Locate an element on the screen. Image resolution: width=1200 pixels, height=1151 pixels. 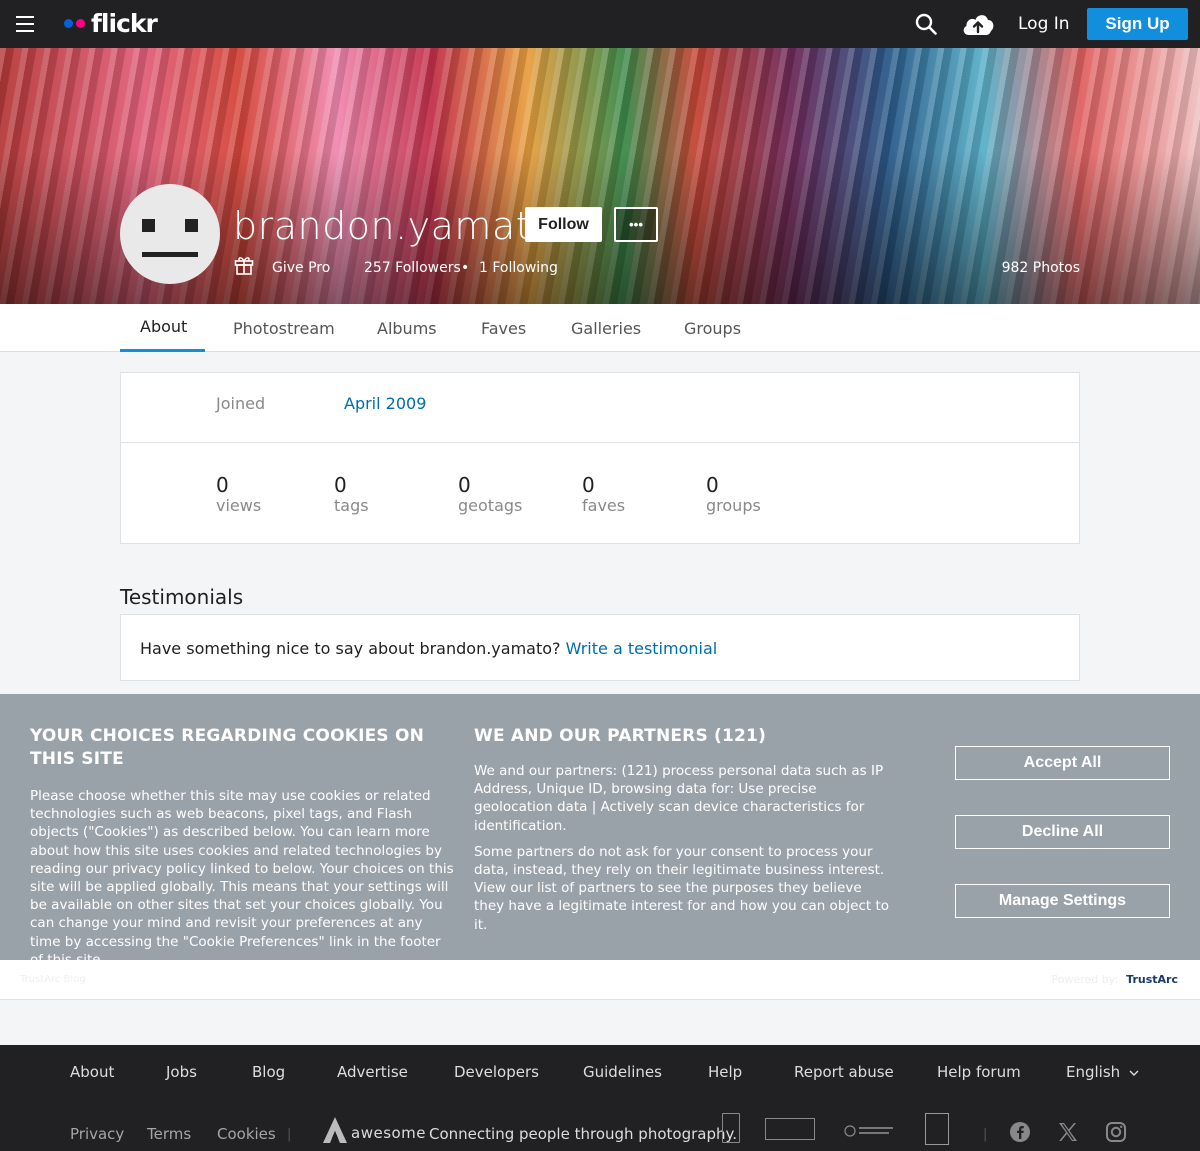
tab-label: Faves is located at coordinates (504, 328).